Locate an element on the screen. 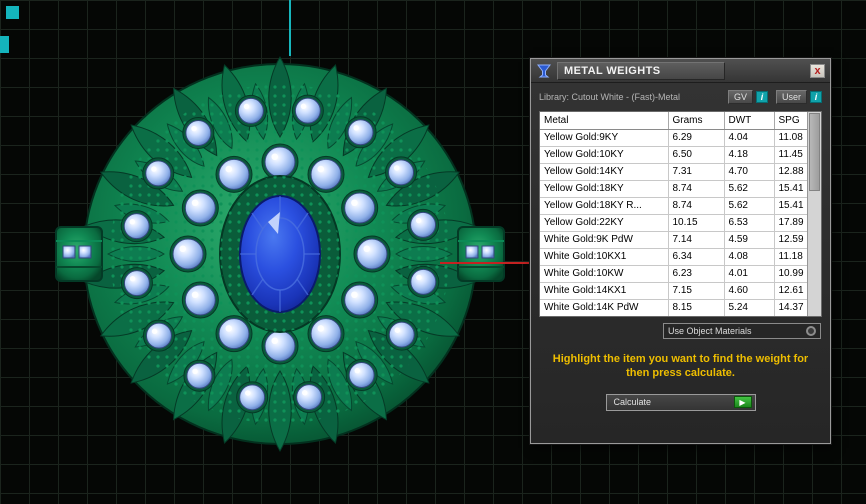 The width and height of the screenshot is (866, 504). table-cell: 4.60 is located at coordinates (749, 291).